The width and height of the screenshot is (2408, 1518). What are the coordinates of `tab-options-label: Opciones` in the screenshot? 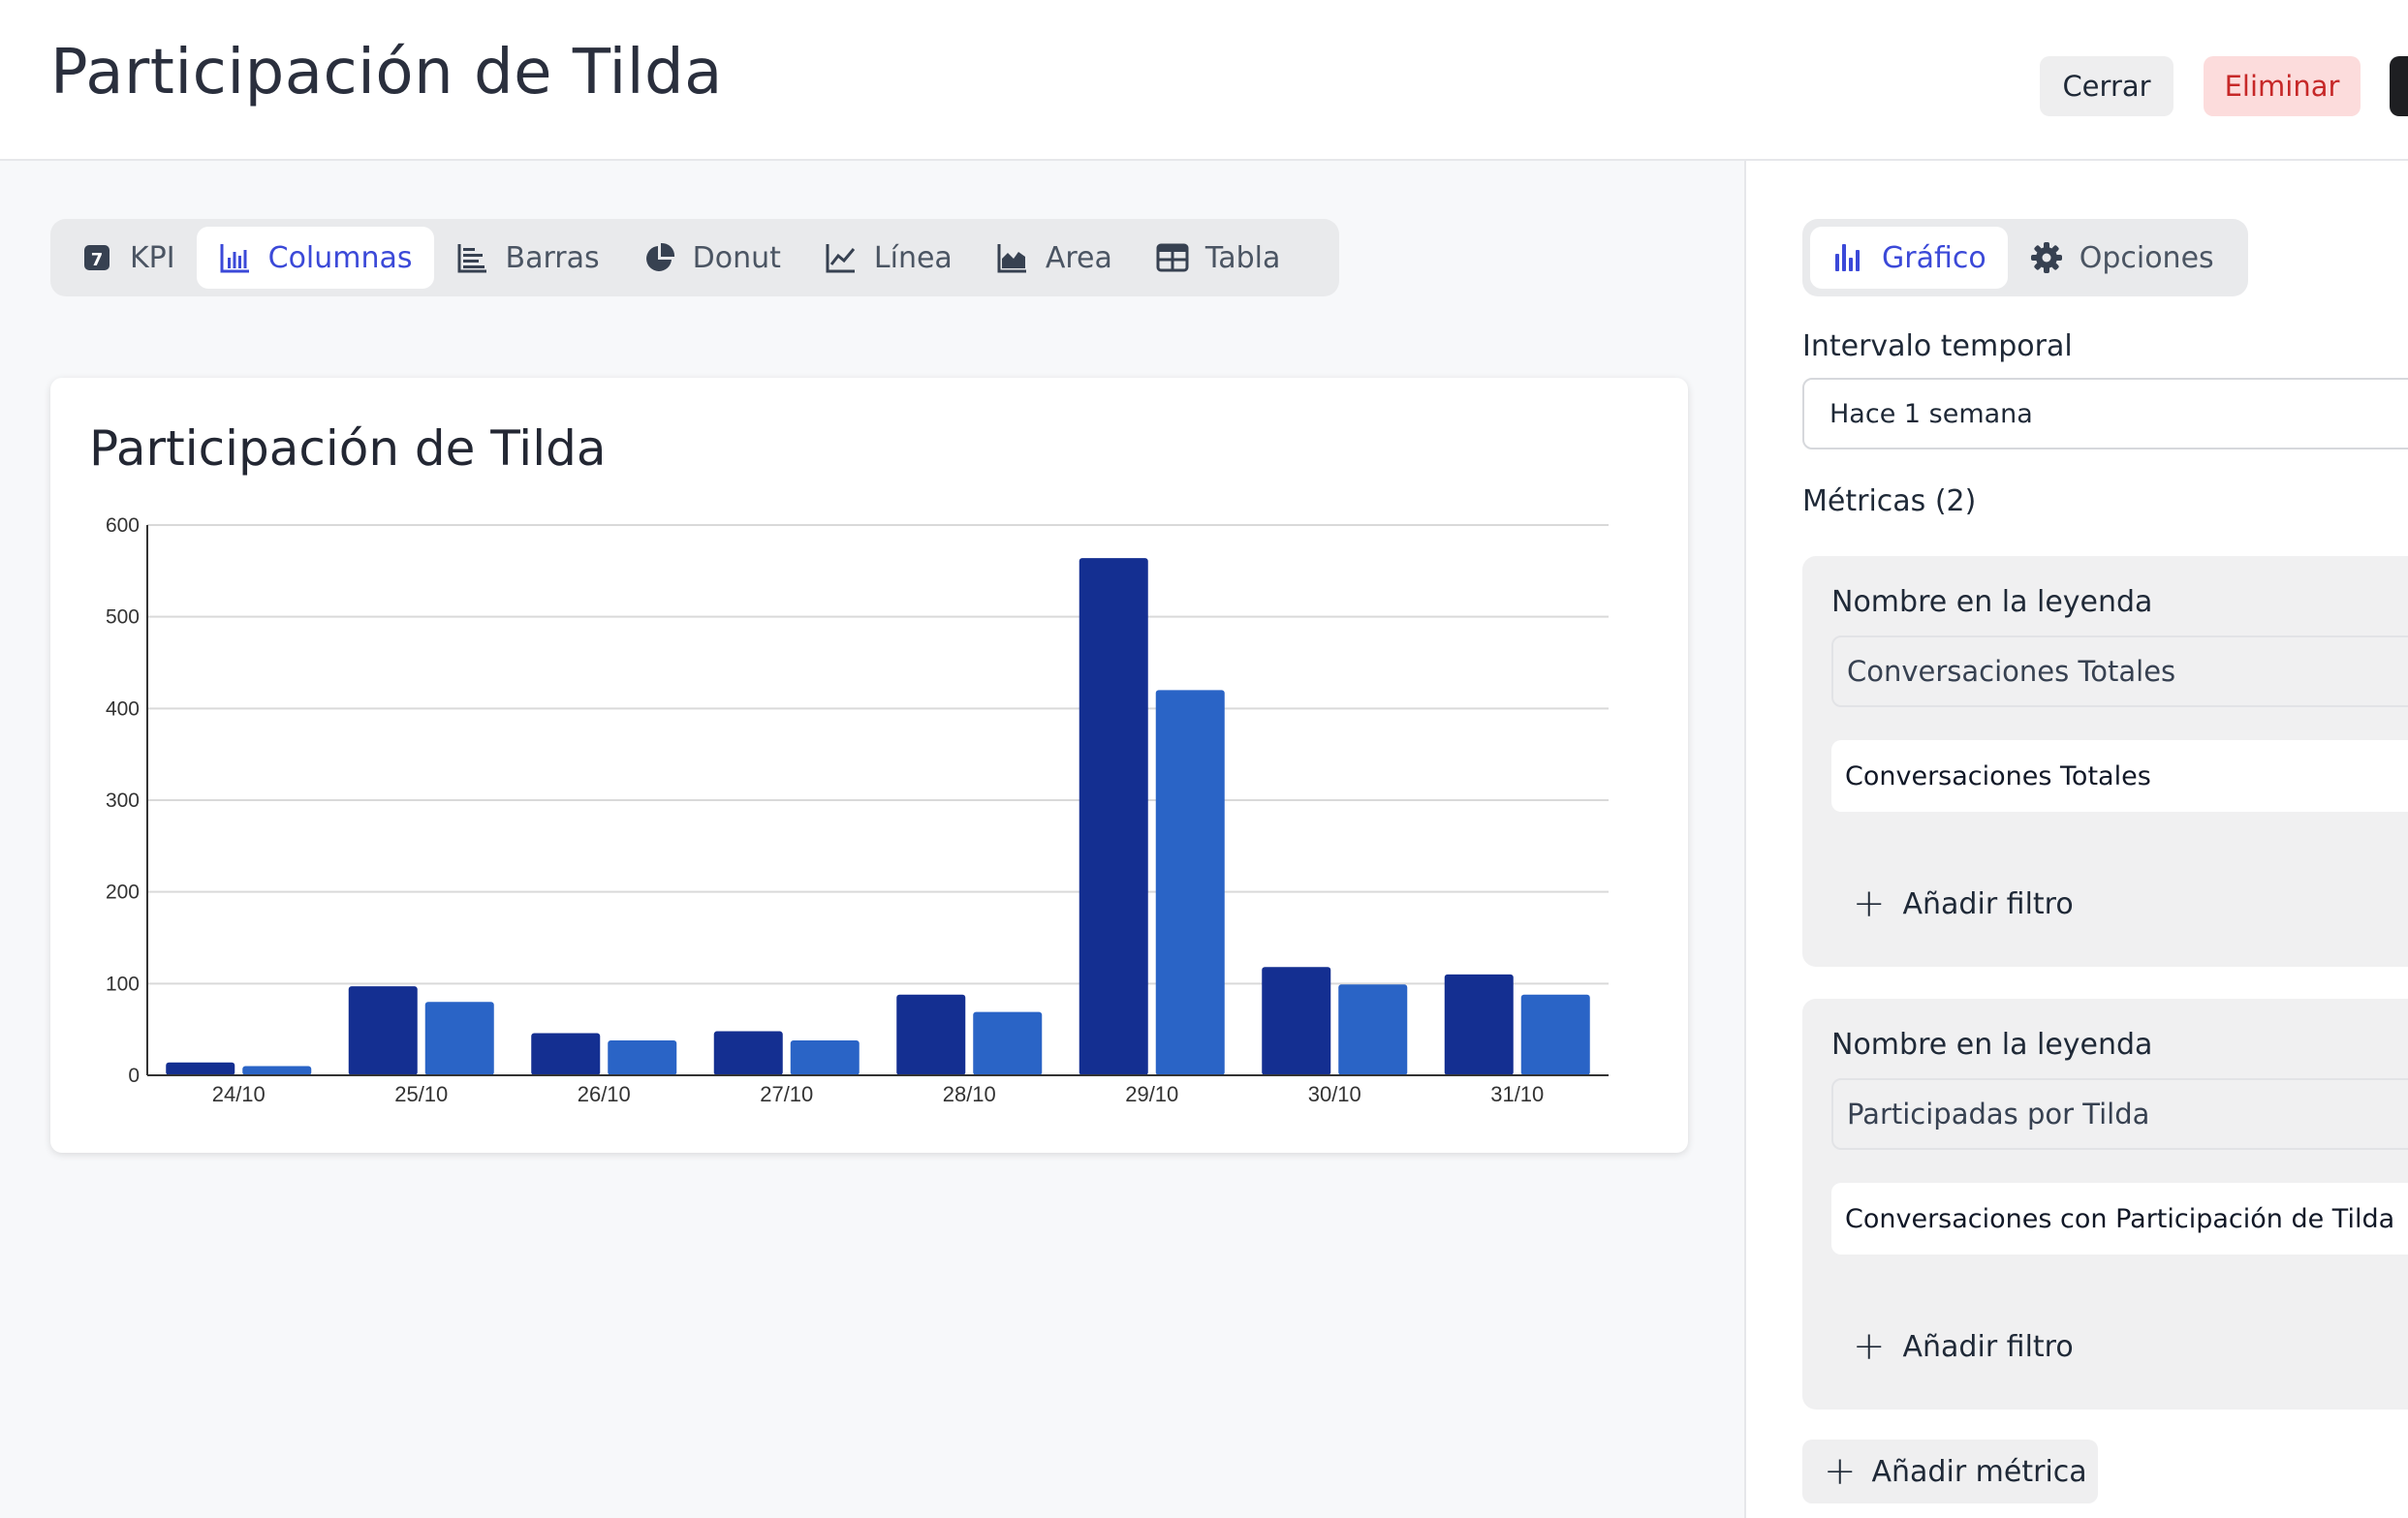 It's located at (2146, 257).